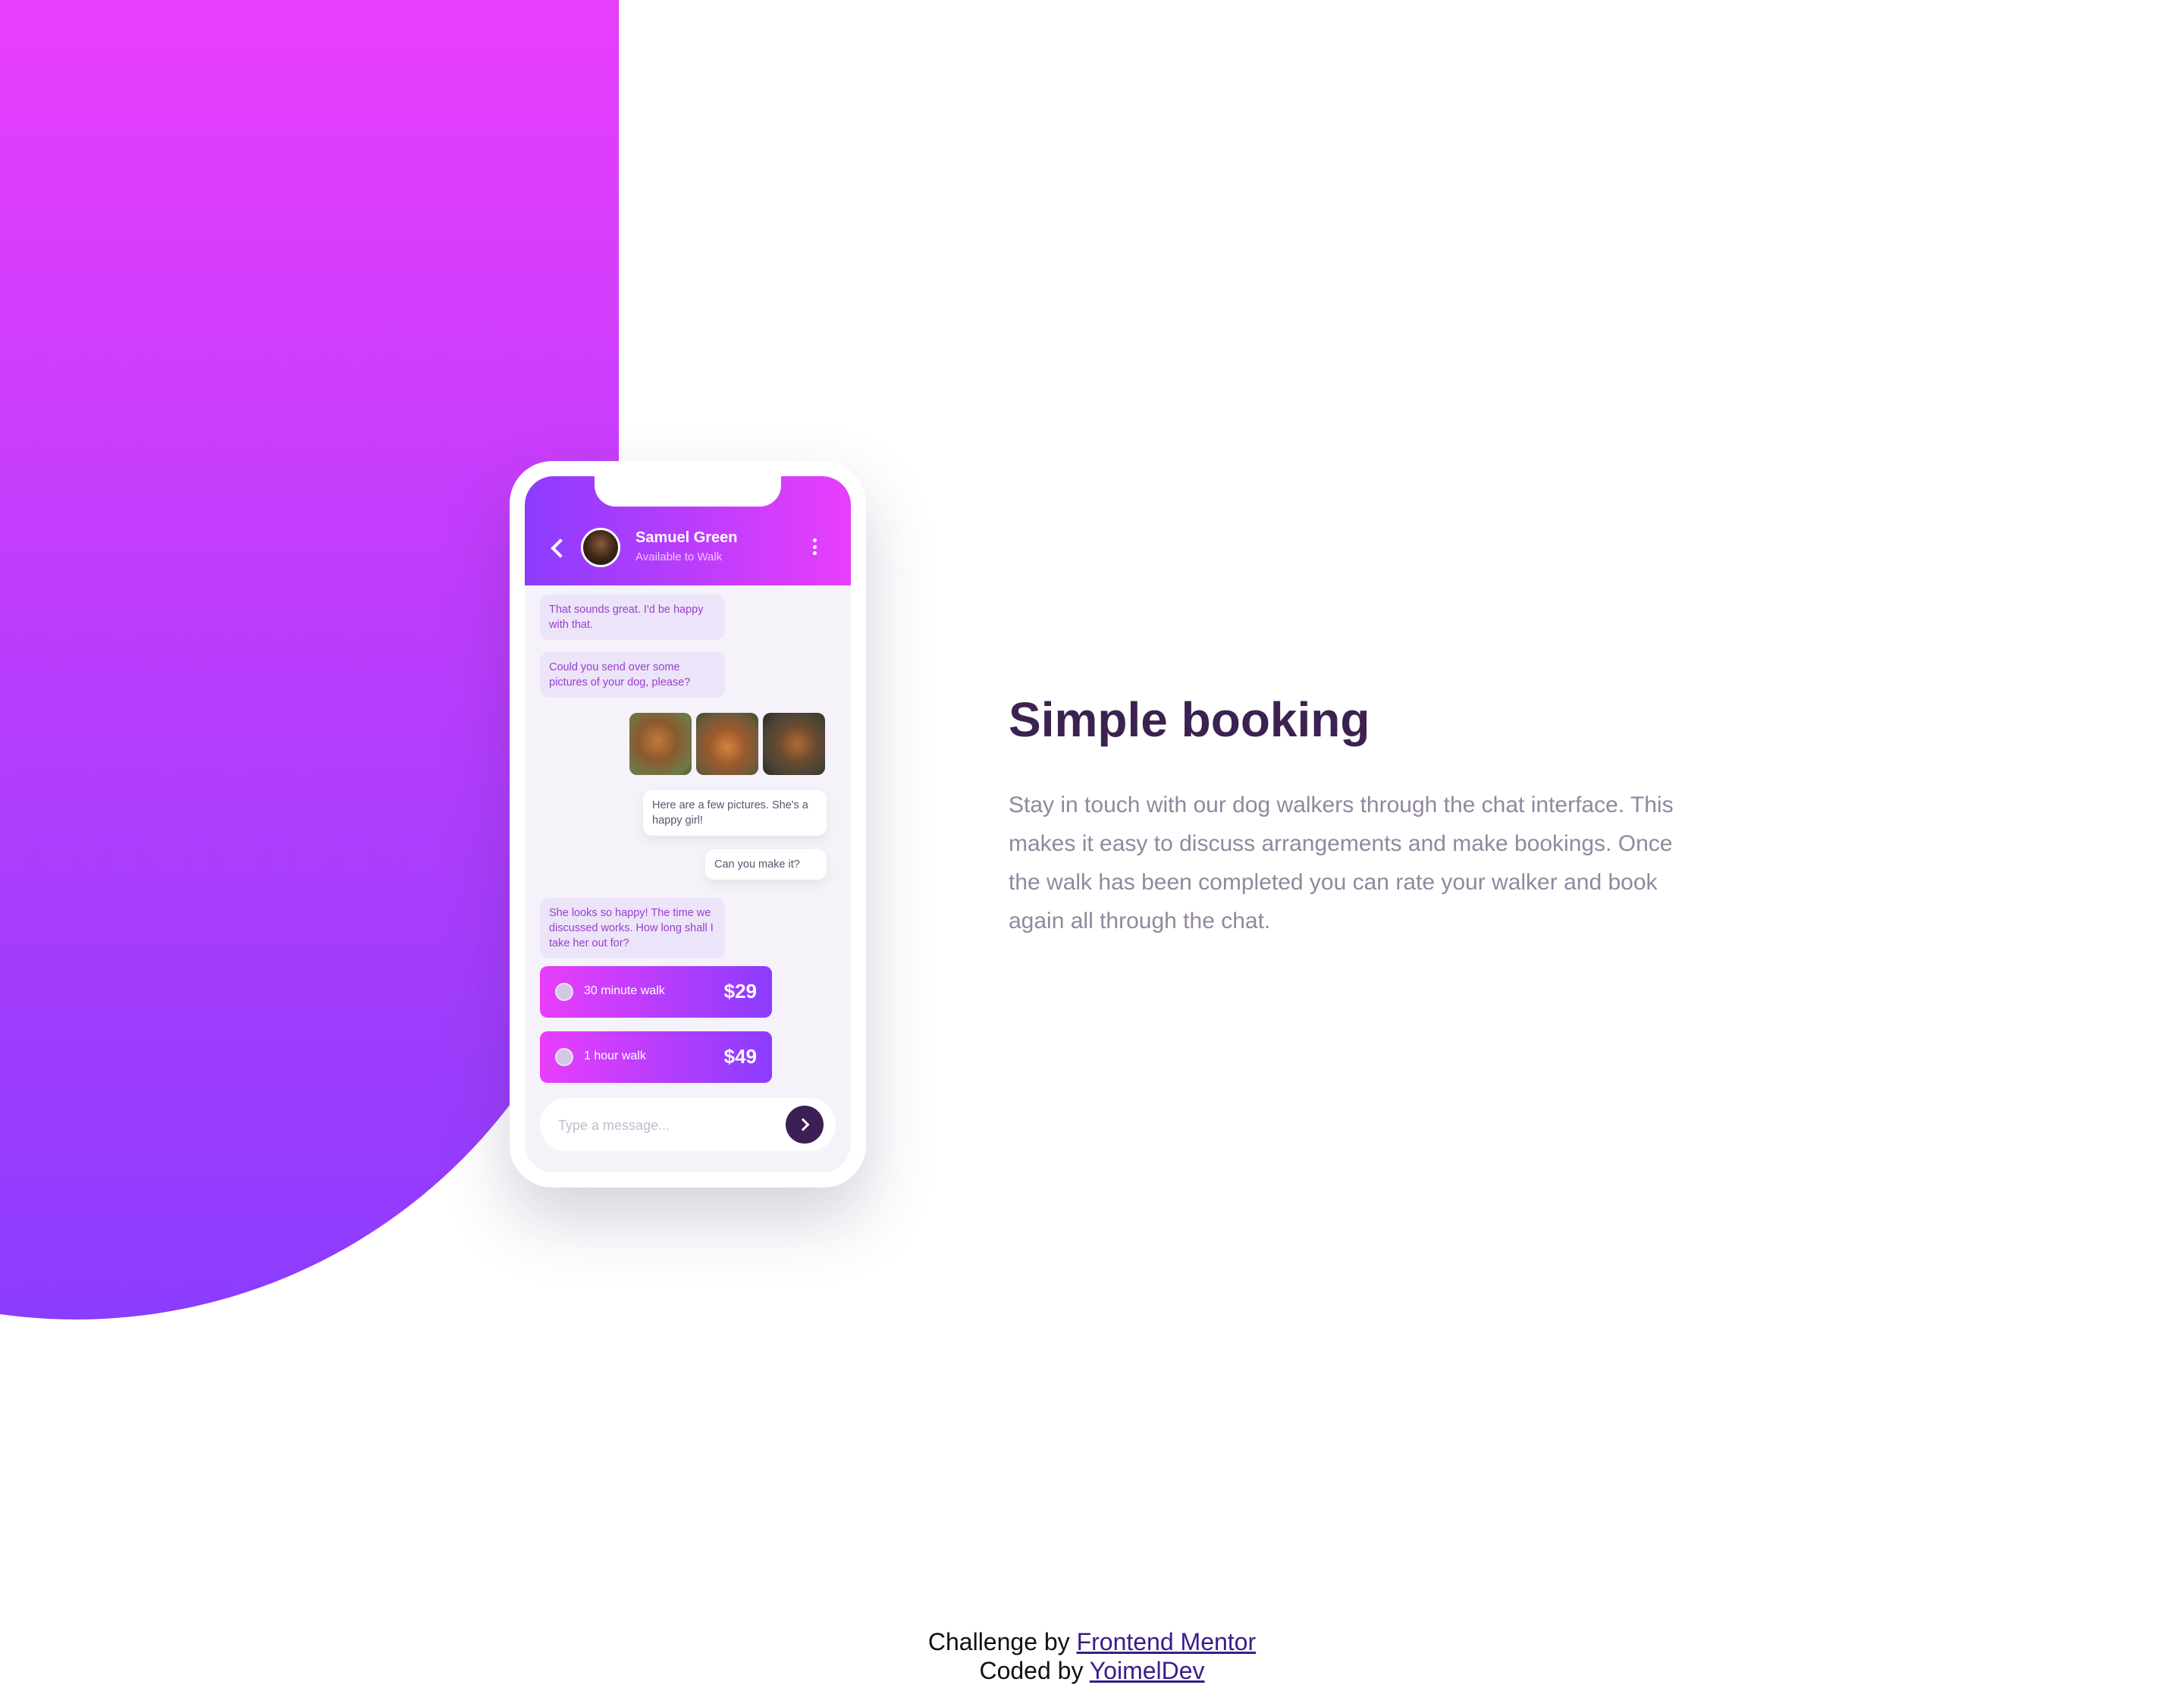 Image resolution: width=2184 pixels, height=1685 pixels. What do you see at coordinates (1031, 1671) in the screenshot?
I see `coded-prefix: Coded by` at bounding box center [1031, 1671].